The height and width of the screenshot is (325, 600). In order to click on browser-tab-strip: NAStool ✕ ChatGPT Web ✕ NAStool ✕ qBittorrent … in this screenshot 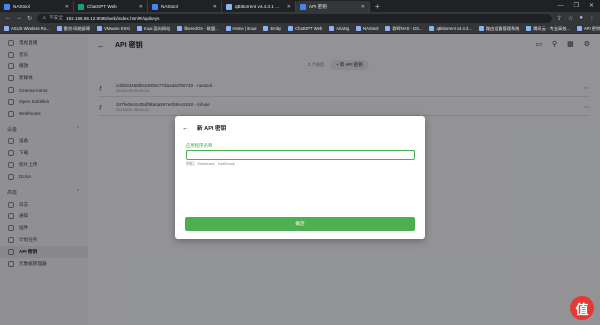, I will do `click(300, 6)`.